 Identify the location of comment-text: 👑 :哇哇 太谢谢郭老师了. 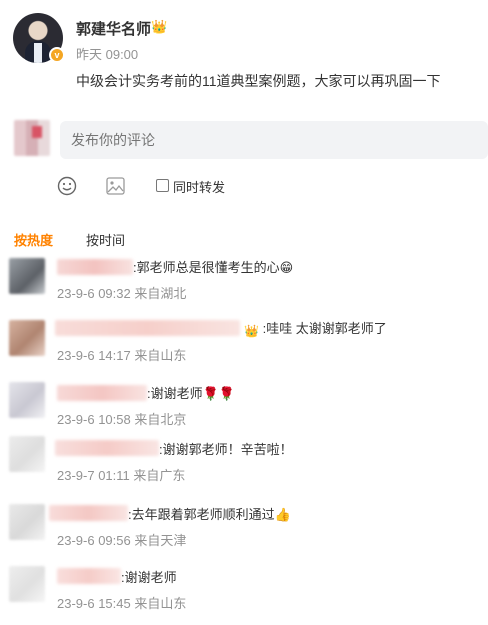
(315, 330).